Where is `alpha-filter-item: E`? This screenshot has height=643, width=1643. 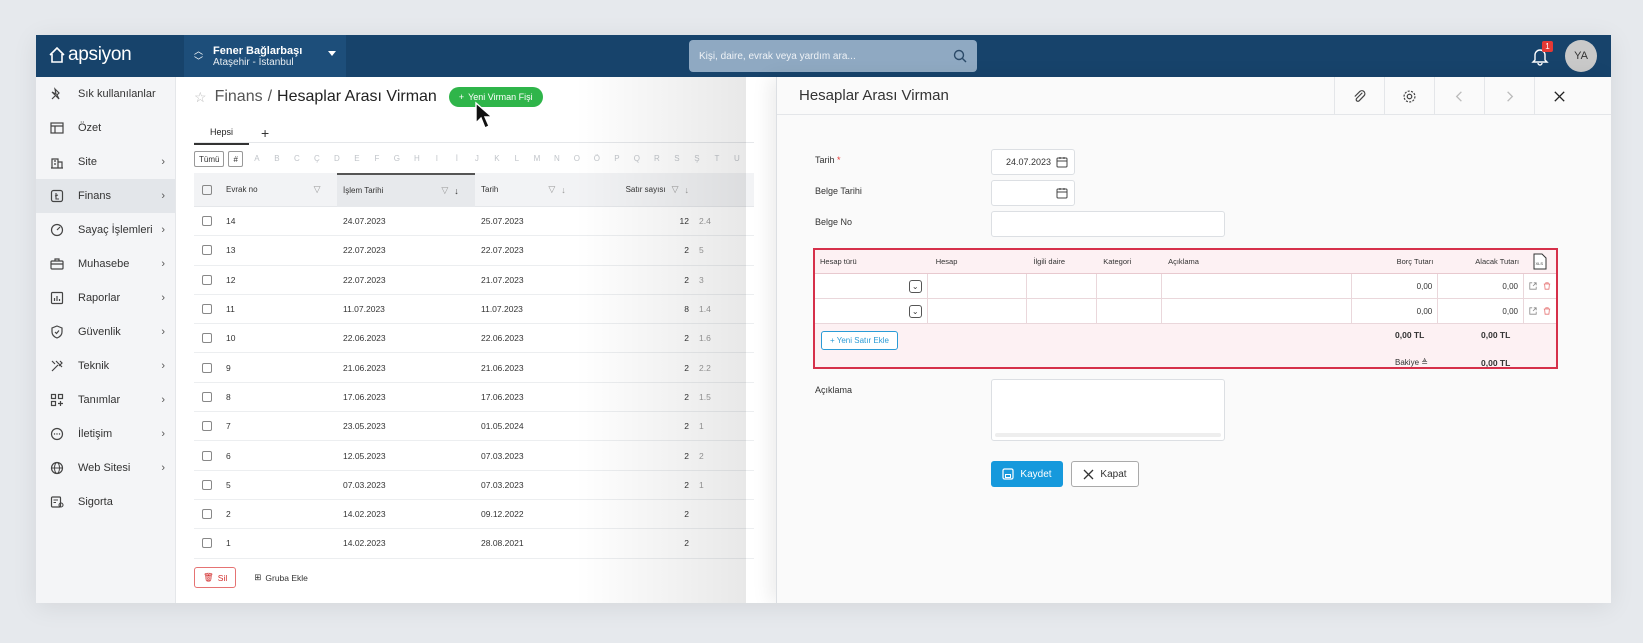 alpha-filter-item: E is located at coordinates (357, 159).